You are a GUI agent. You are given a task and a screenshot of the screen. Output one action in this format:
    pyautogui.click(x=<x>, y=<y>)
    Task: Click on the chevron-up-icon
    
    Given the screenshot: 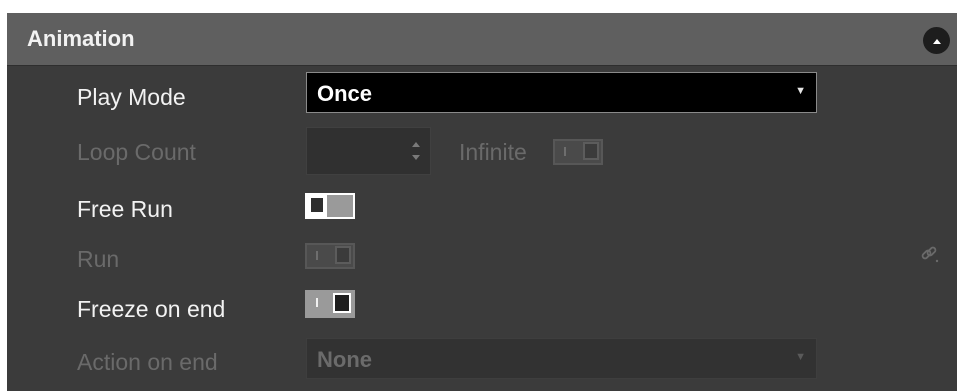 What is the action you would take?
    pyautogui.click(x=937, y=41)
    